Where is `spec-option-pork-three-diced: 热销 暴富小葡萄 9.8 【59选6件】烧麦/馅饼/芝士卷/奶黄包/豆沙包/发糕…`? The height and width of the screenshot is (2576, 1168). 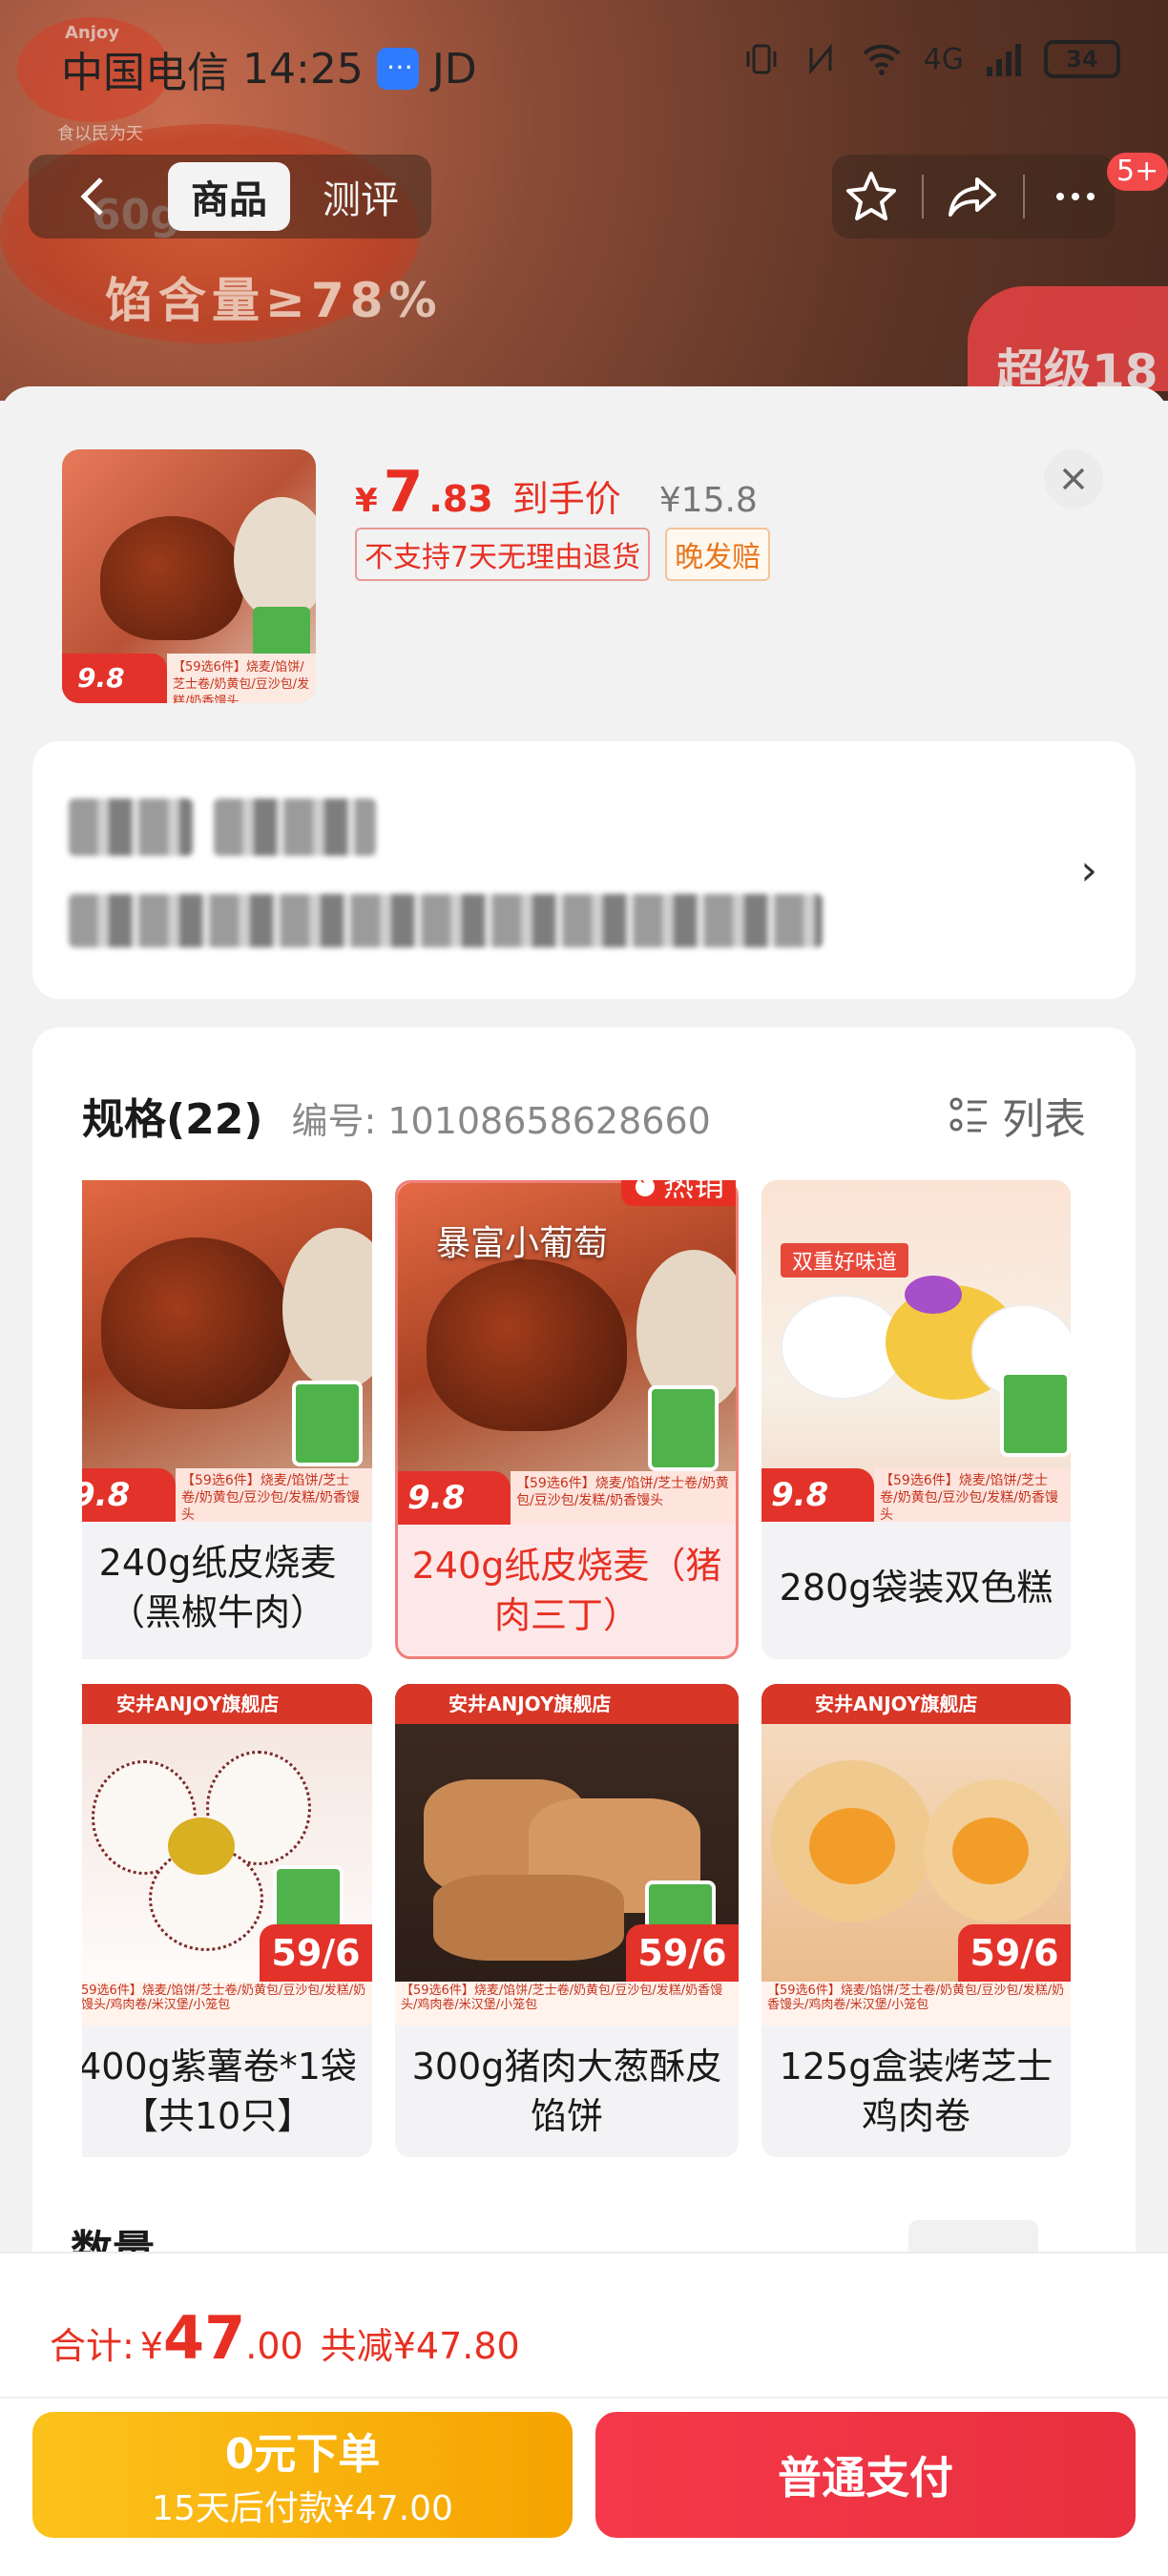 spec-option-pork-three-diced: 热销 暴富小葡萄 9.8 【59选6件】烧麦/馅饼/芝士卷/奶黄包/豆沙包/发糕… is located at coordinates (567, 1419).